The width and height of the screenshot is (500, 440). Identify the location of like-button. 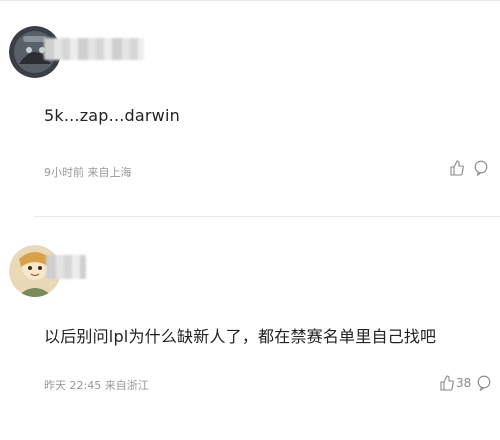
(458, 168).